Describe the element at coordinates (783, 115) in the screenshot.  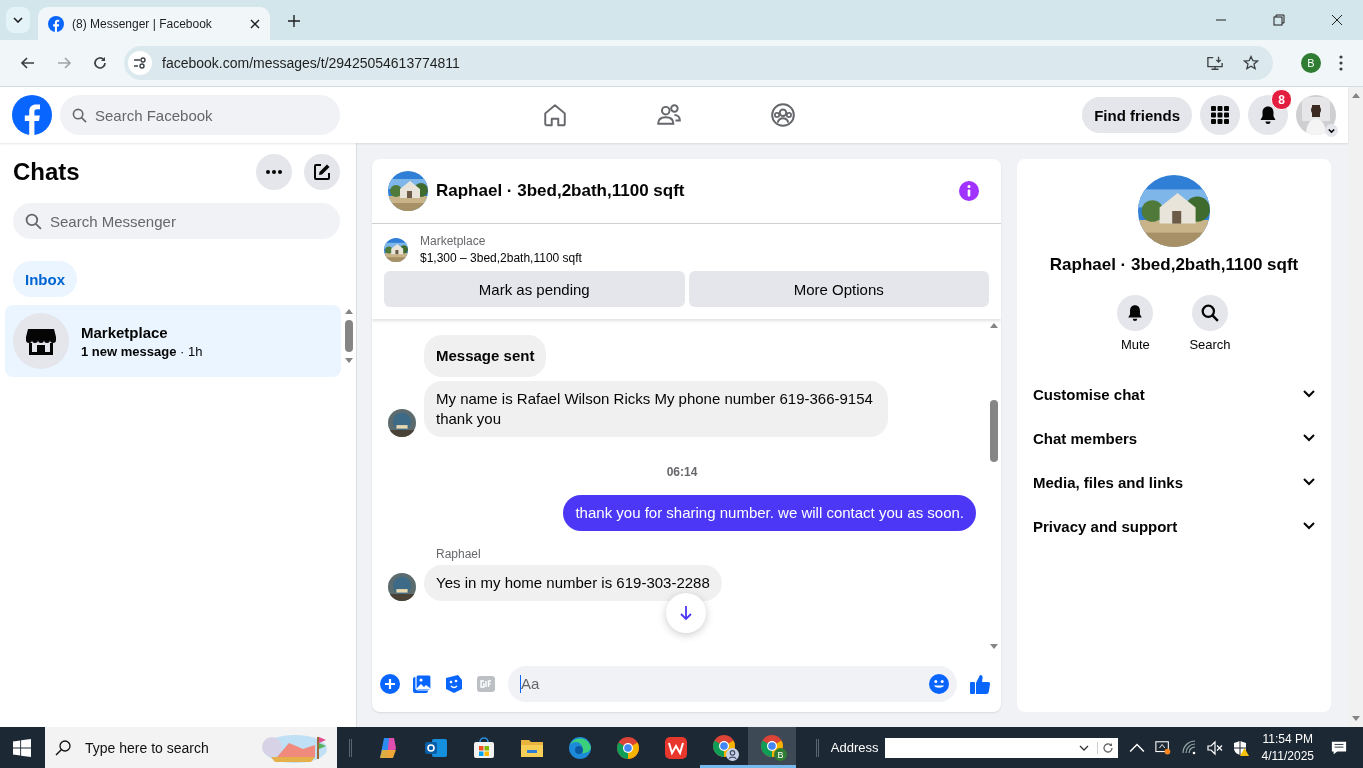
I see `groups-icon` at that location.